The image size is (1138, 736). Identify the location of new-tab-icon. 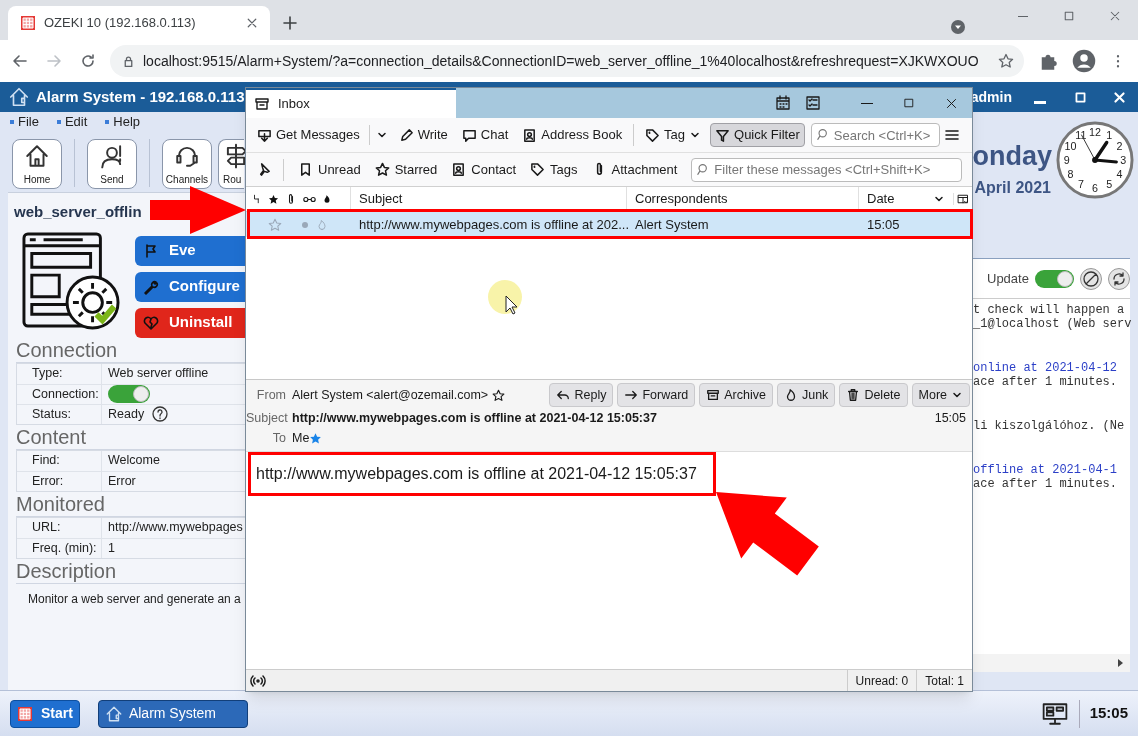
(290, 23).